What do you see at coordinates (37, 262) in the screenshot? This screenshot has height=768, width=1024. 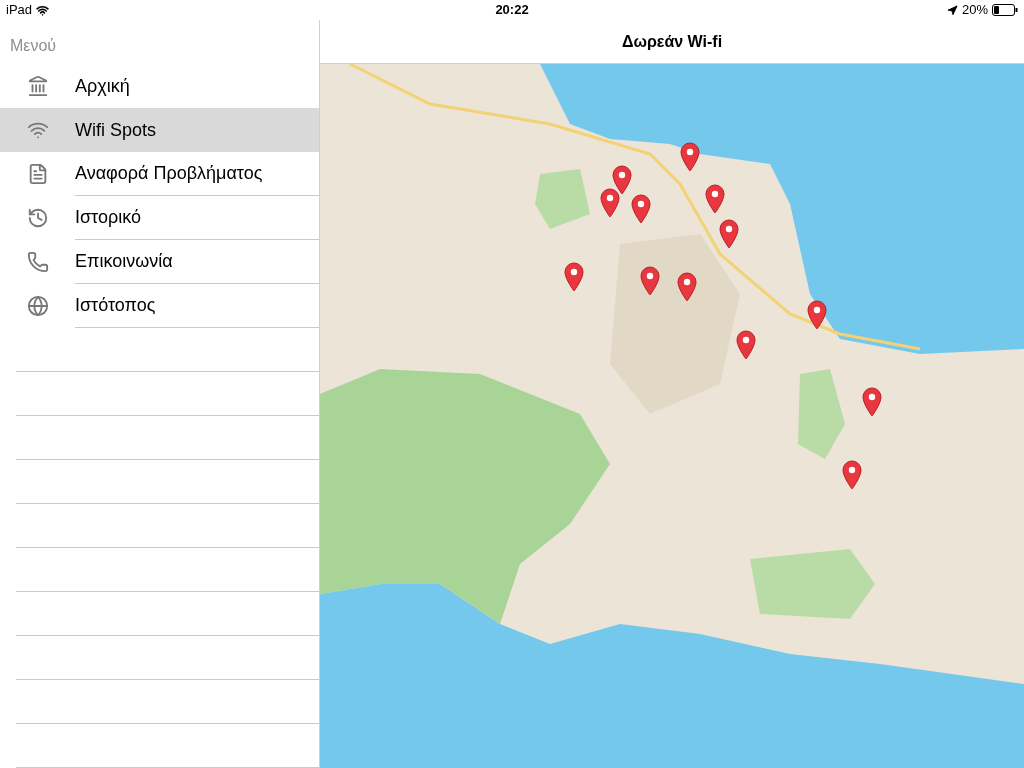 I see `phone-icon` at bounding box center [37, 262].